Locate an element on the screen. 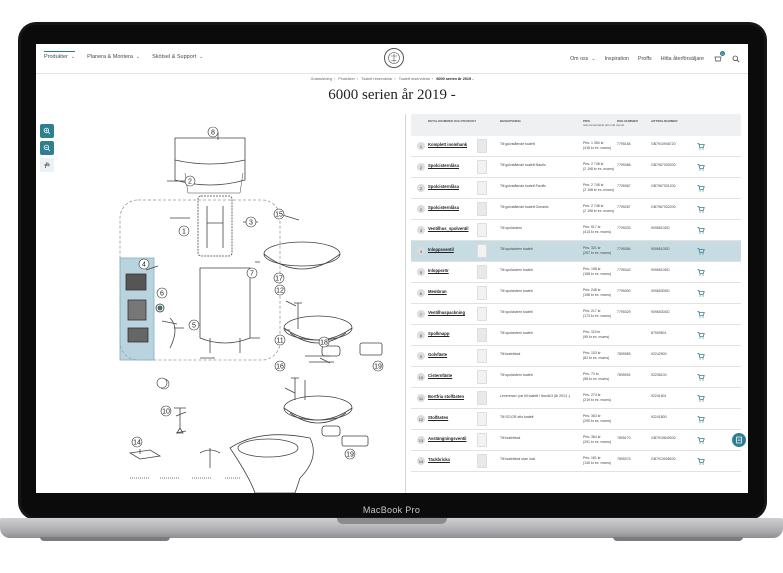 The image size is (783, 573). callout-1: 1 is located at coordinates (184, 232).